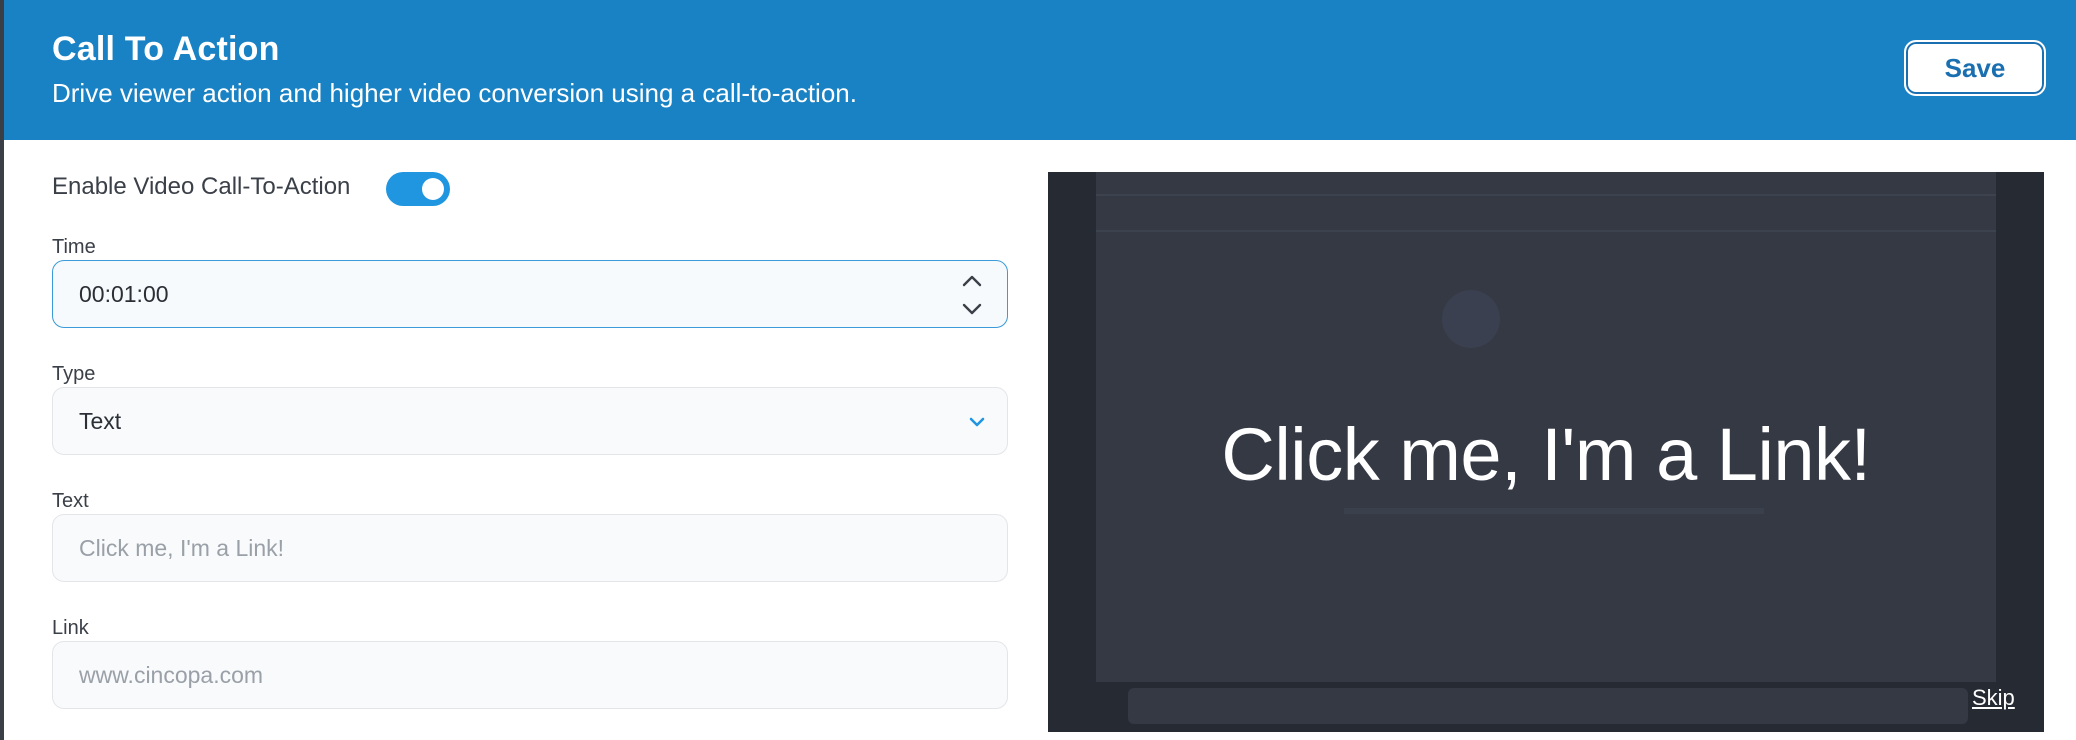 Image resolution: width=2076 pixels, height=740 pixels. I want to click on cta-overlay-text: Click me, I'm a Link!, so click(1546, 454).